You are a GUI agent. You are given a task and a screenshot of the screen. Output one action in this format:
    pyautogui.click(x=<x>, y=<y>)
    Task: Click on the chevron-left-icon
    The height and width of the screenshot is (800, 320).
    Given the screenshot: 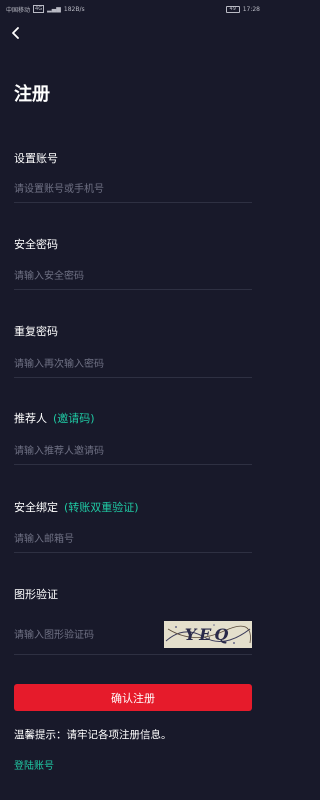 What is the action you would take?
    pyautogui.click(x=15, y=33)
    